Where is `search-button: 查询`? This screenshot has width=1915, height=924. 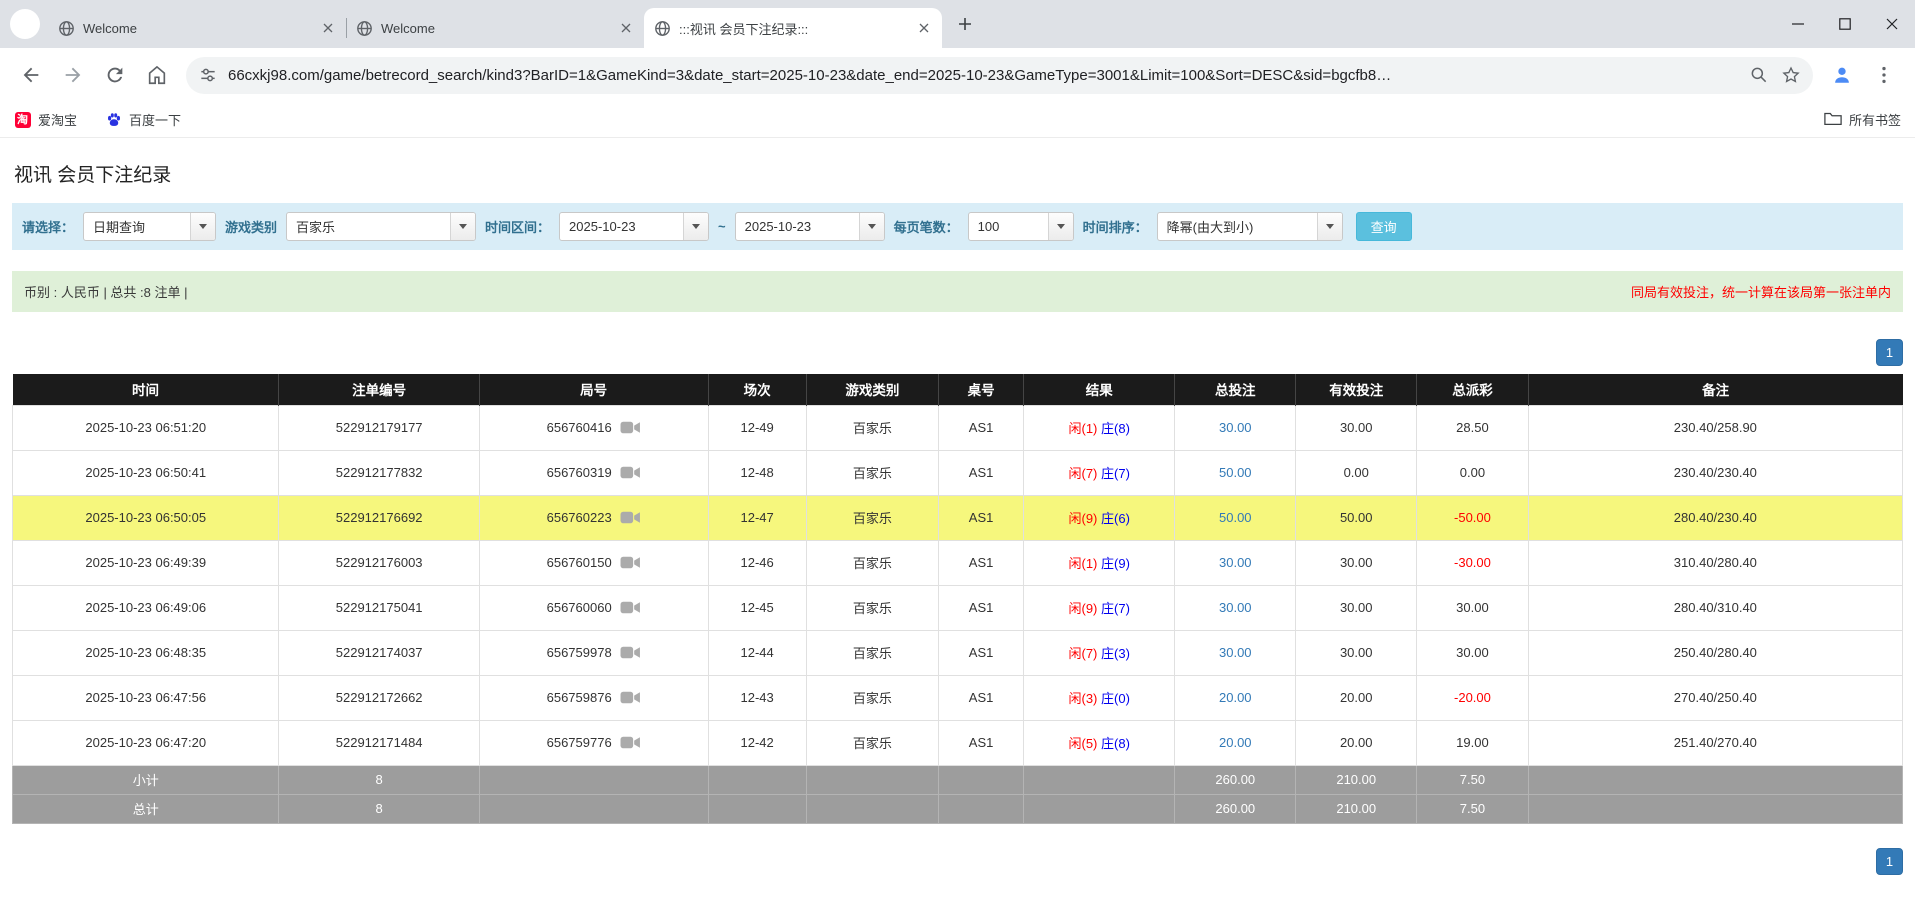
search-button: 查询 is located at coordinates (1383, 226).